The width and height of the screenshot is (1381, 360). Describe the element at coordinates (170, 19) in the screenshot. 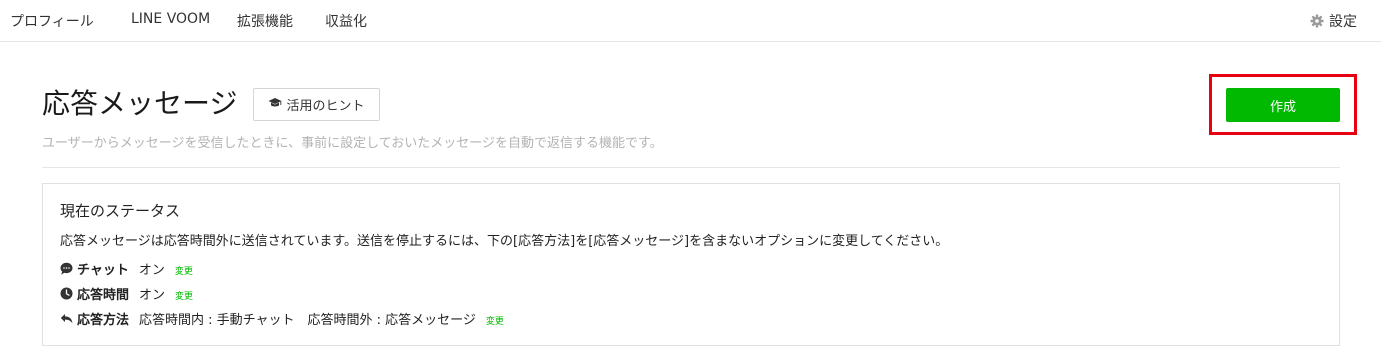

I see `nav-item-line-voom: LINE VOOM` at that location.